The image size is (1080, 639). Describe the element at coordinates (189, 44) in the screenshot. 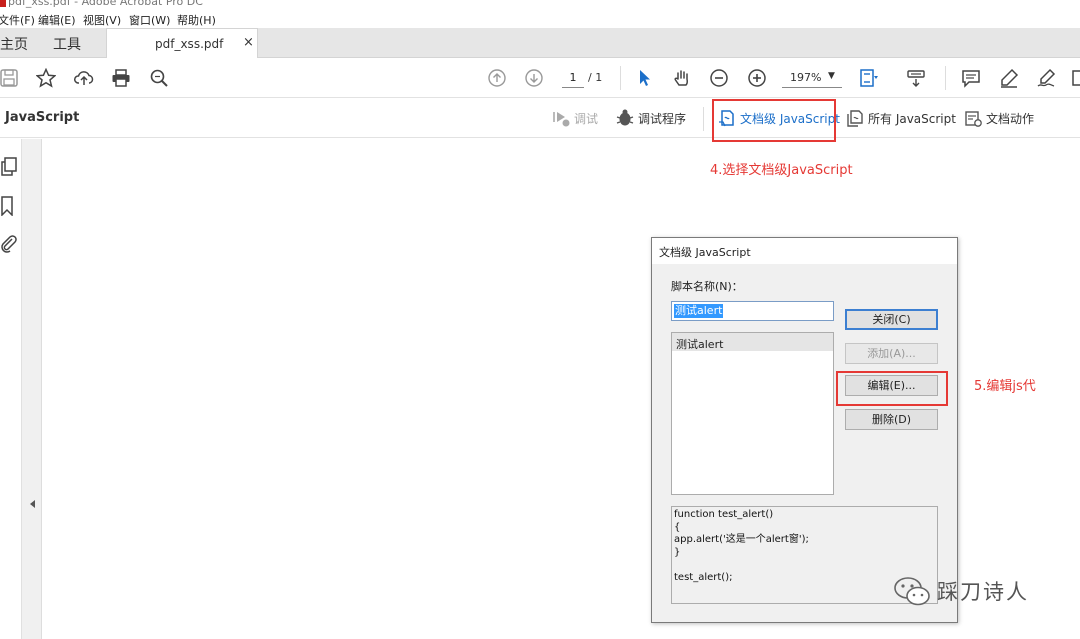

I see `tab-document-label: pdf_xss.pdf` at that location.